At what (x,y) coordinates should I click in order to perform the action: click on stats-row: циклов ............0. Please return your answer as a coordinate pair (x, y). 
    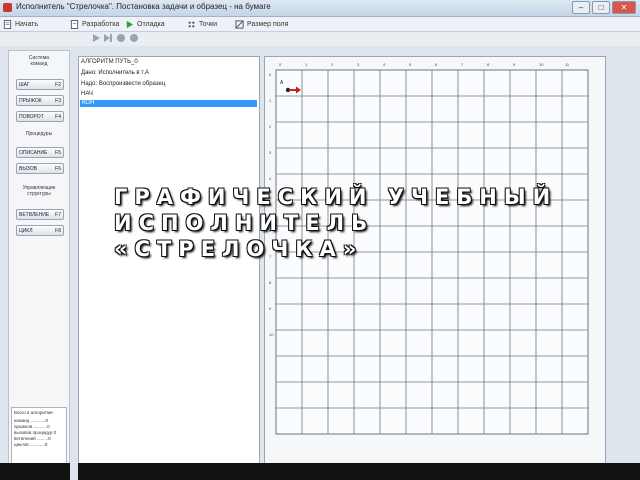
    Looking at the image, I should click on (31, 444).